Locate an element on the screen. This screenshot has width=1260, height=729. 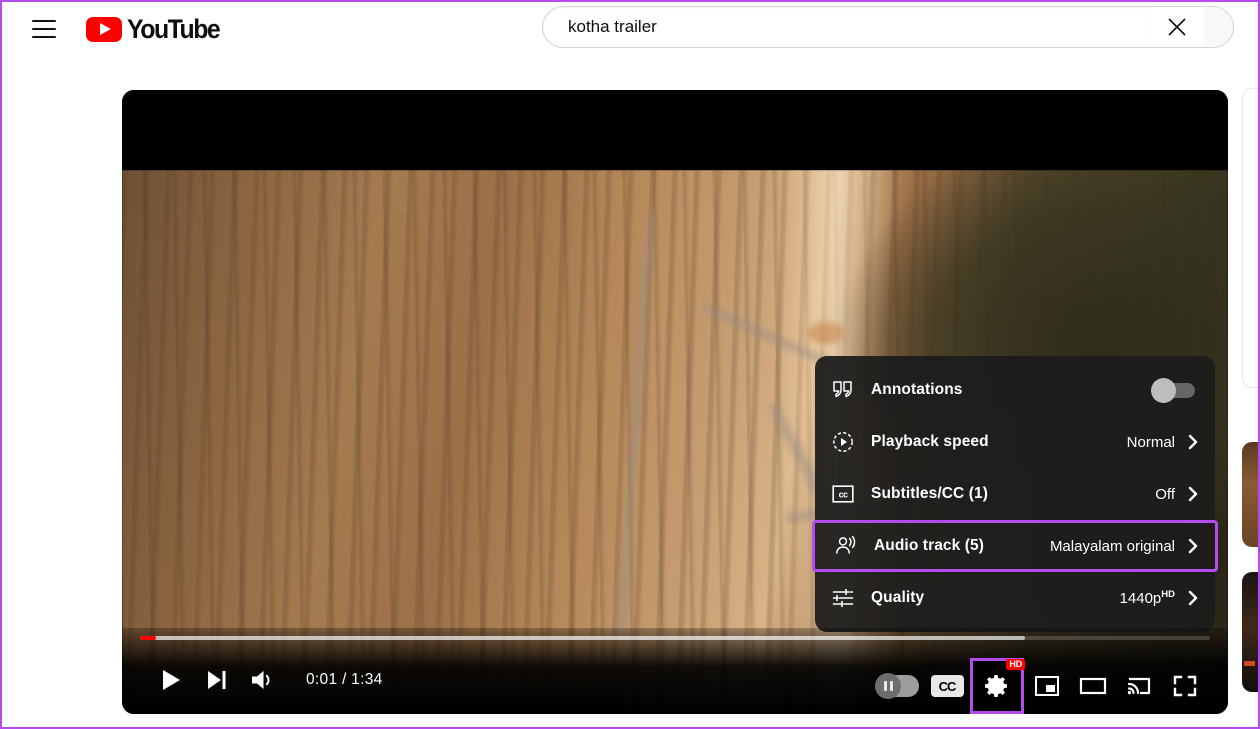
autoplay-knob is located at coordinates (888, 686).